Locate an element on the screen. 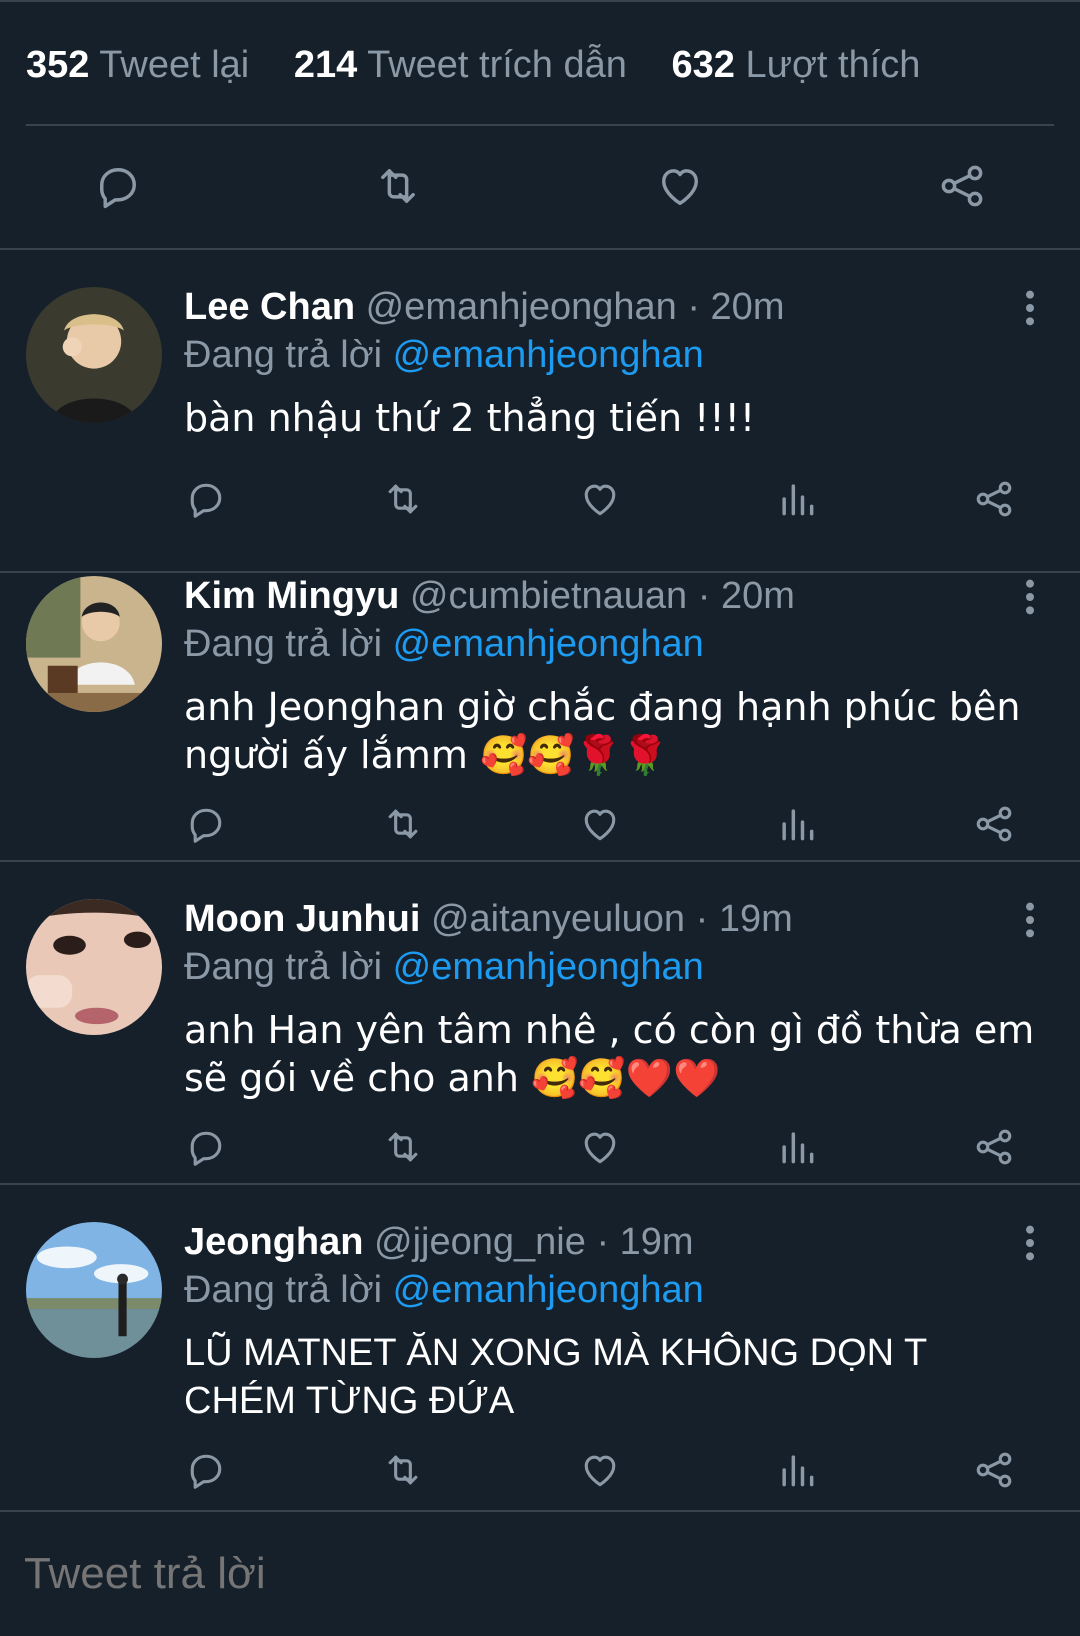  display-name: Lee Chan is located at coordinates (269, 307).